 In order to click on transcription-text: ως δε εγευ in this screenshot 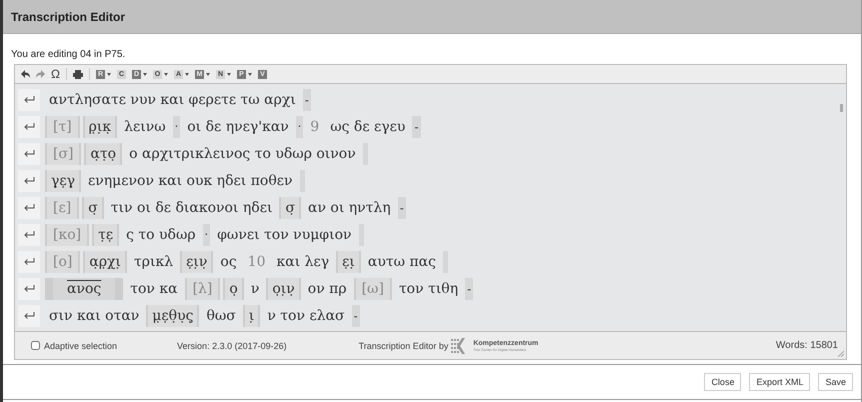, I will do `click(367, 127)`.